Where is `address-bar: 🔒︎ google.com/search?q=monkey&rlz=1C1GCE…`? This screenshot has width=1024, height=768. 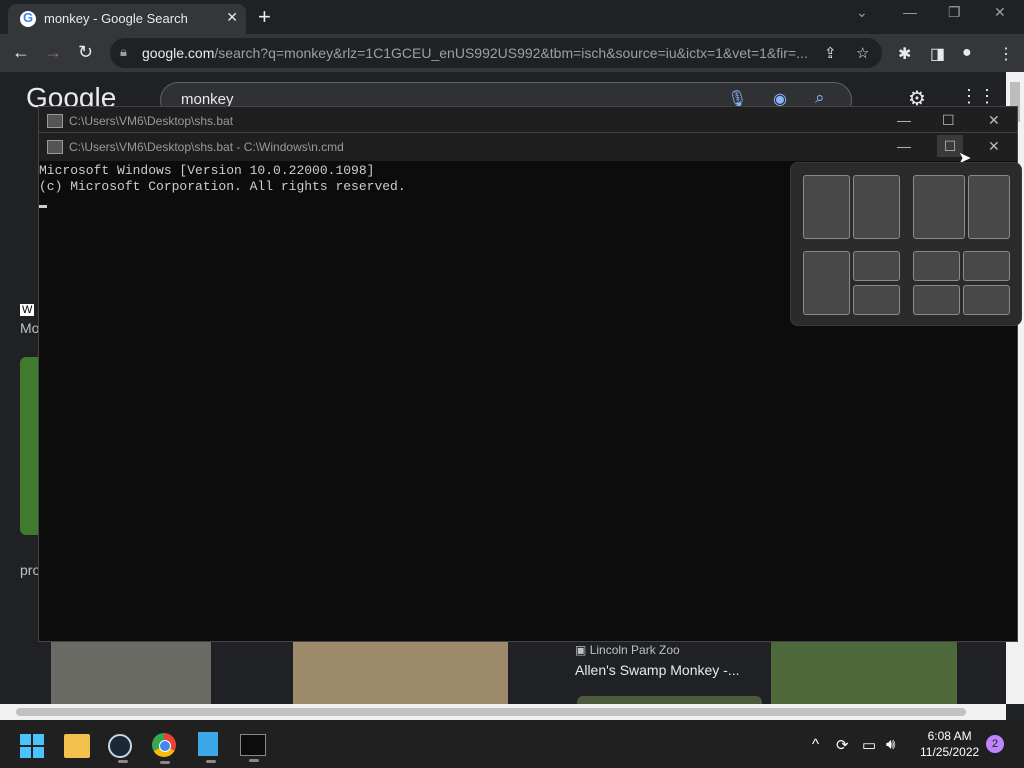
address-bar: 🔒︎ google.com/search?q=monkey&rlz=1C1GCE… is located at coordinates (496, 53).